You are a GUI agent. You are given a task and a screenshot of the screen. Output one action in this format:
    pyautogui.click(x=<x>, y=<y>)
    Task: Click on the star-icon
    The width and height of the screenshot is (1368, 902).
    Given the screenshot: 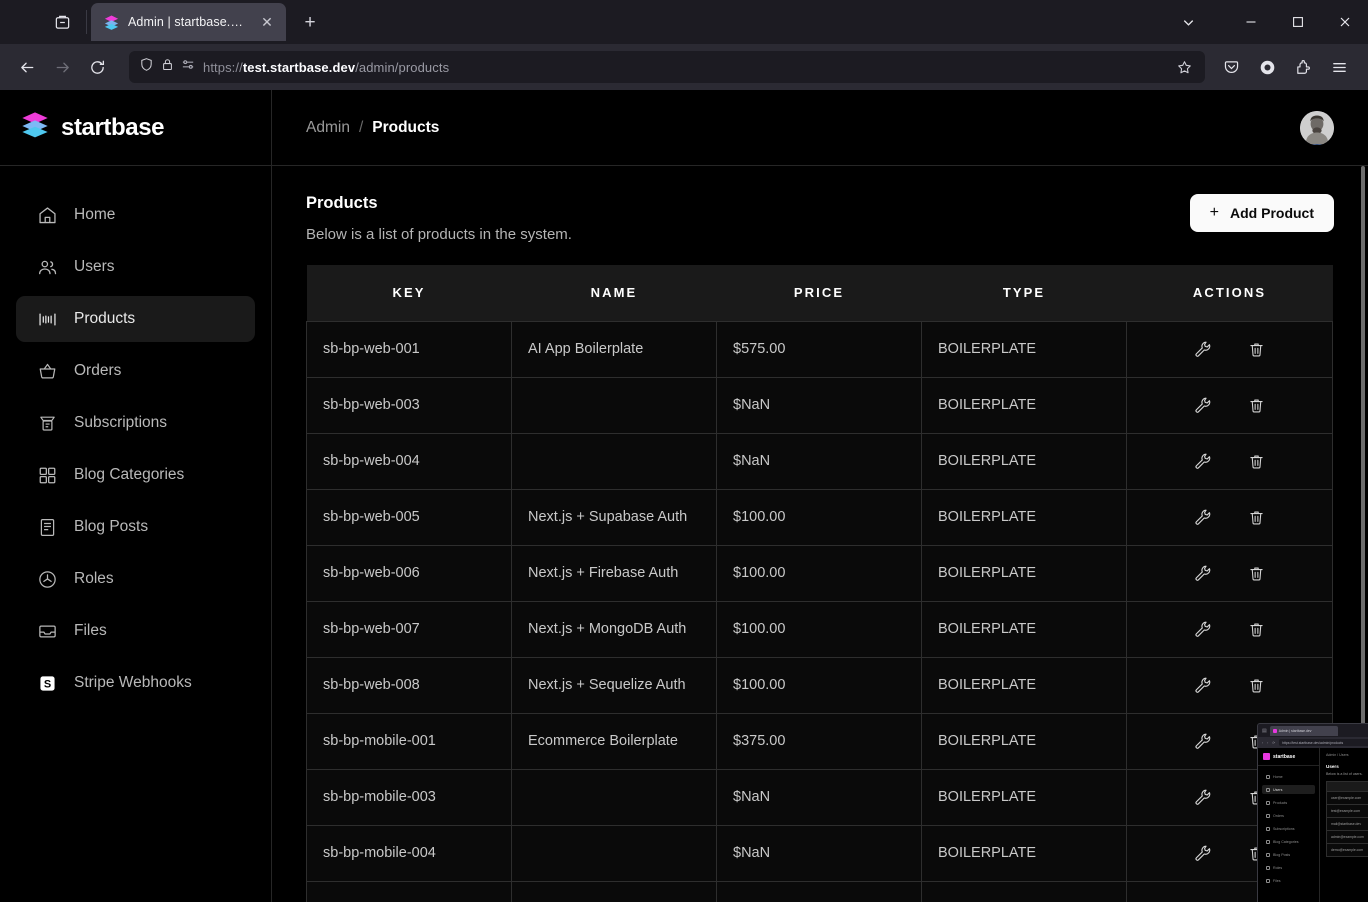 What is the action you would take?
    pyautogui.click(x=1184, y=67)
    